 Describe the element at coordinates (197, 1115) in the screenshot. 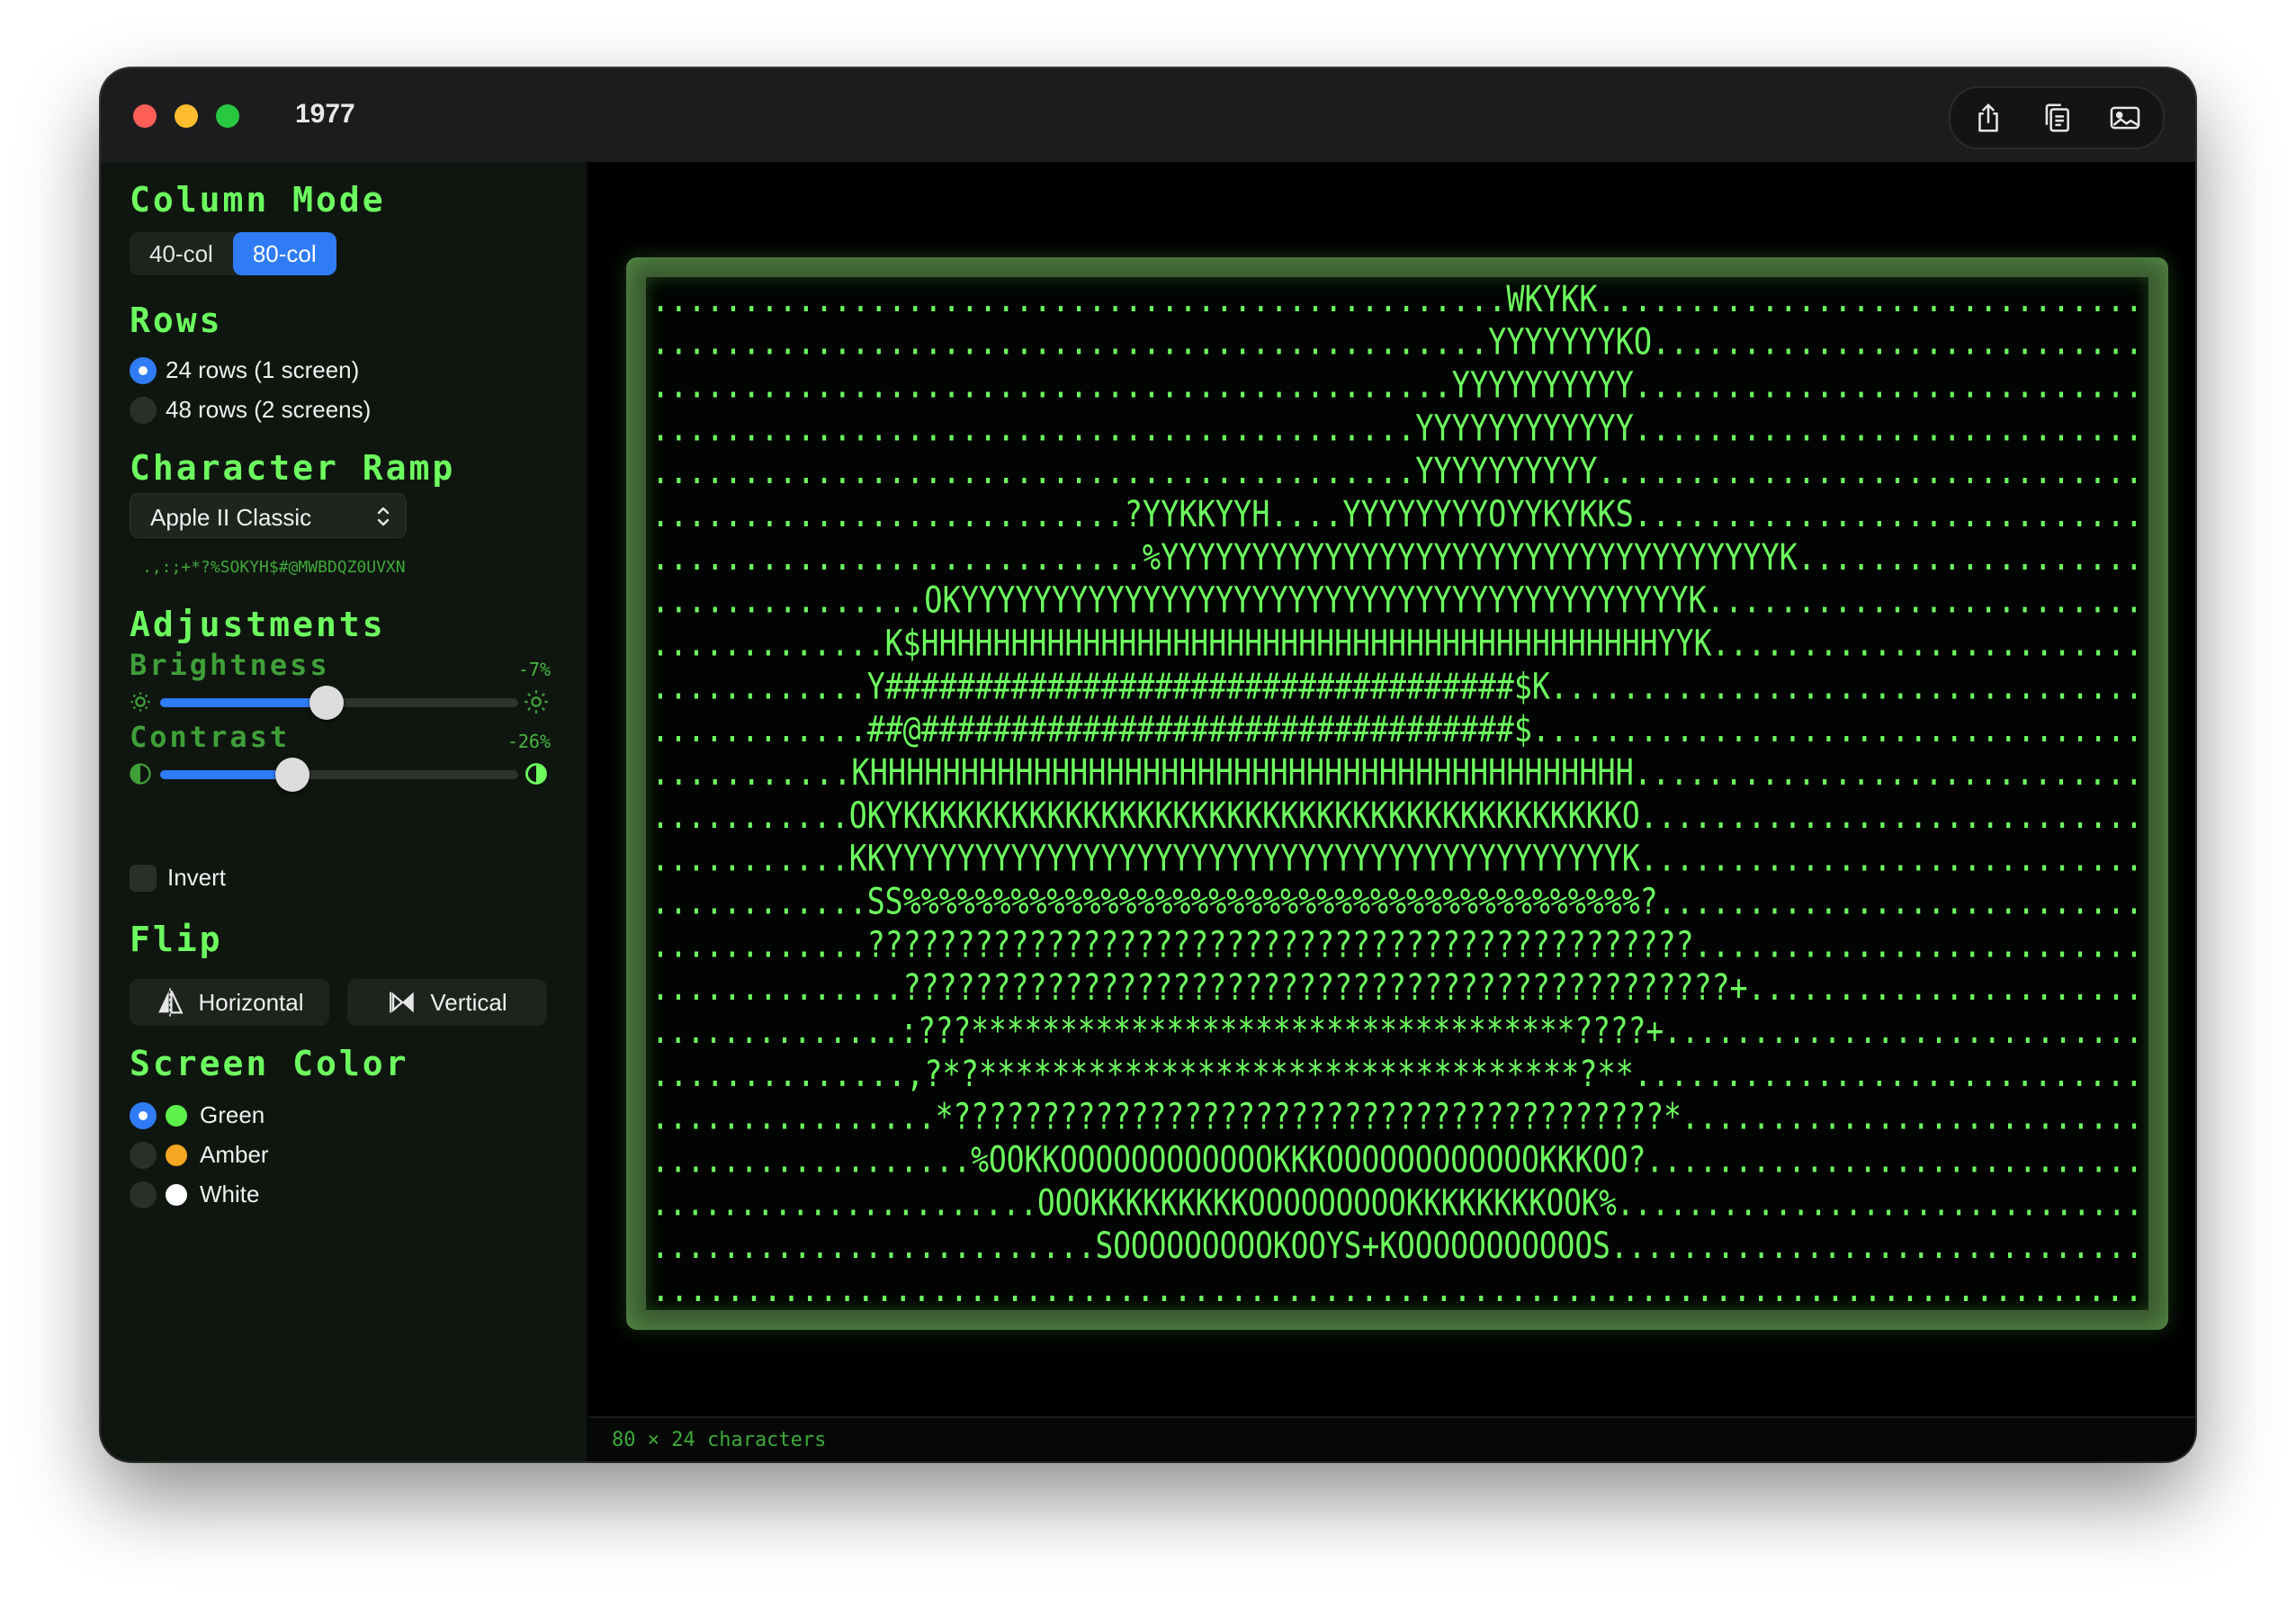

I see `screen-color-green: Green` at that location.